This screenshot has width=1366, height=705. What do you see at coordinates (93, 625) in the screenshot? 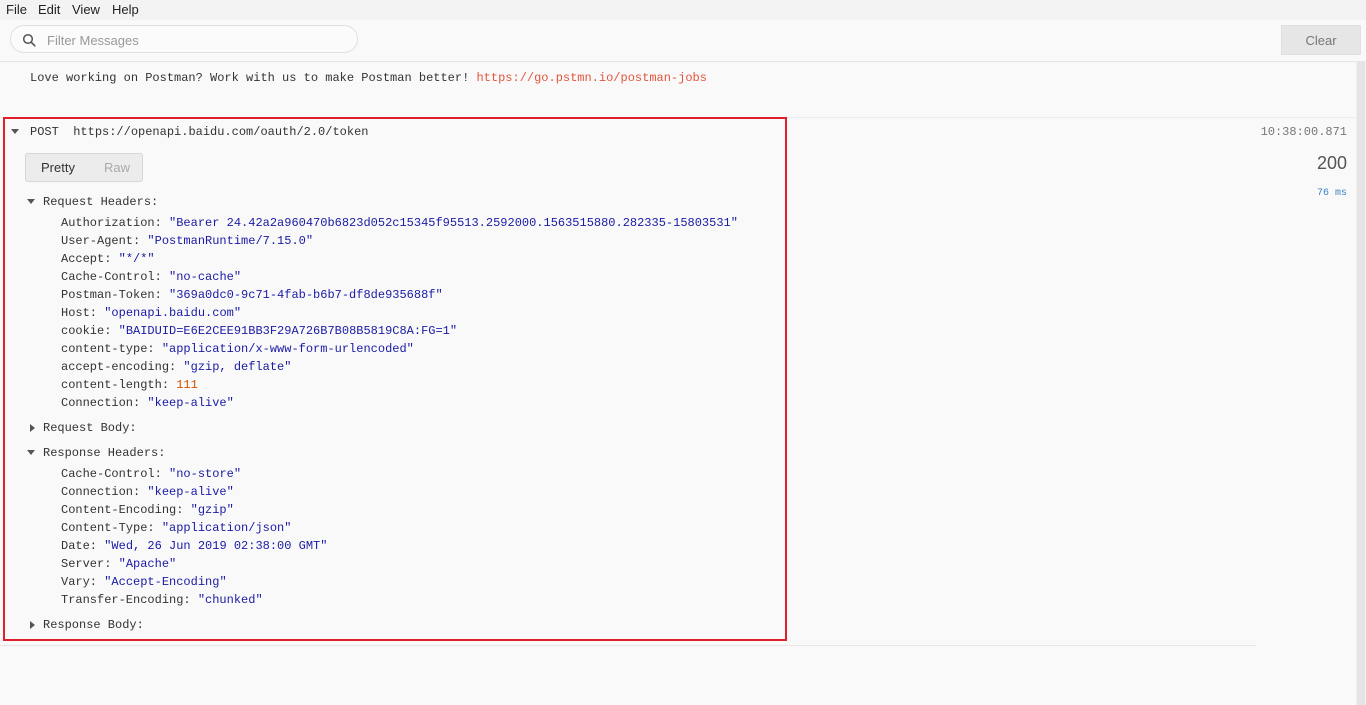
I see `response-body-label: Response Body:` at bounding box center [93, 625].